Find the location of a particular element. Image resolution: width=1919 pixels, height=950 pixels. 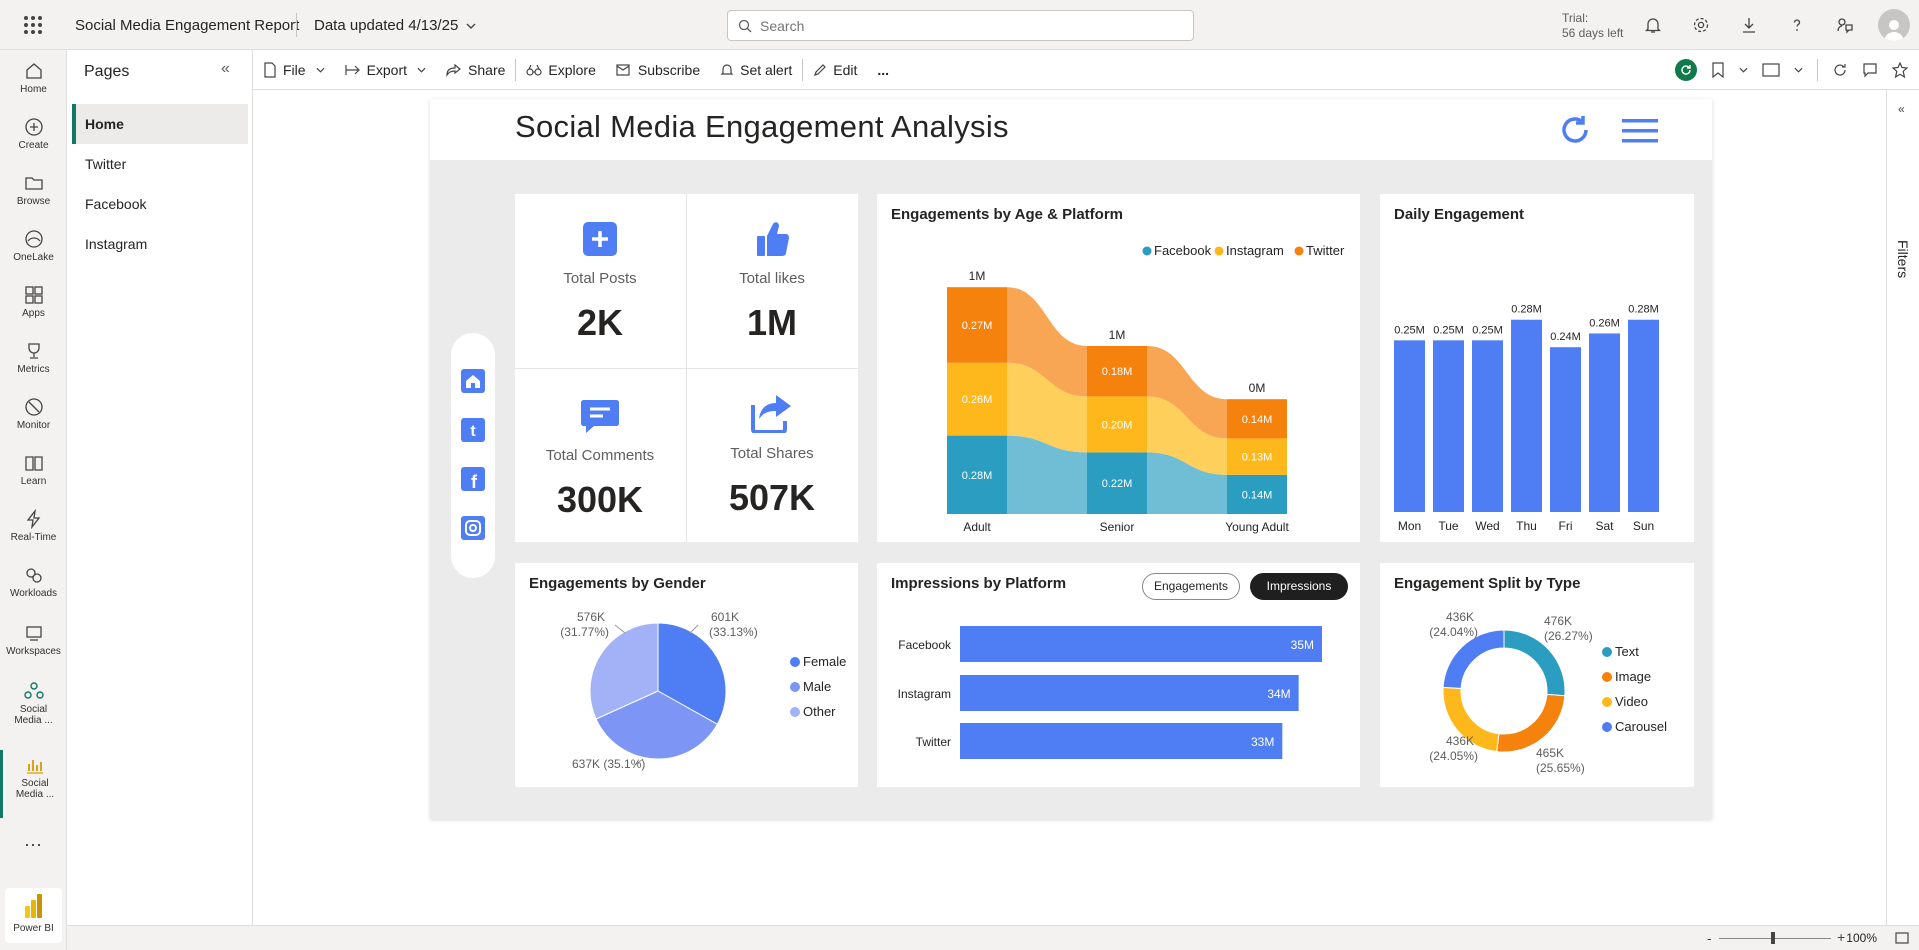

rail-workspaces: Workspaces is located at coordinates (33, 638).